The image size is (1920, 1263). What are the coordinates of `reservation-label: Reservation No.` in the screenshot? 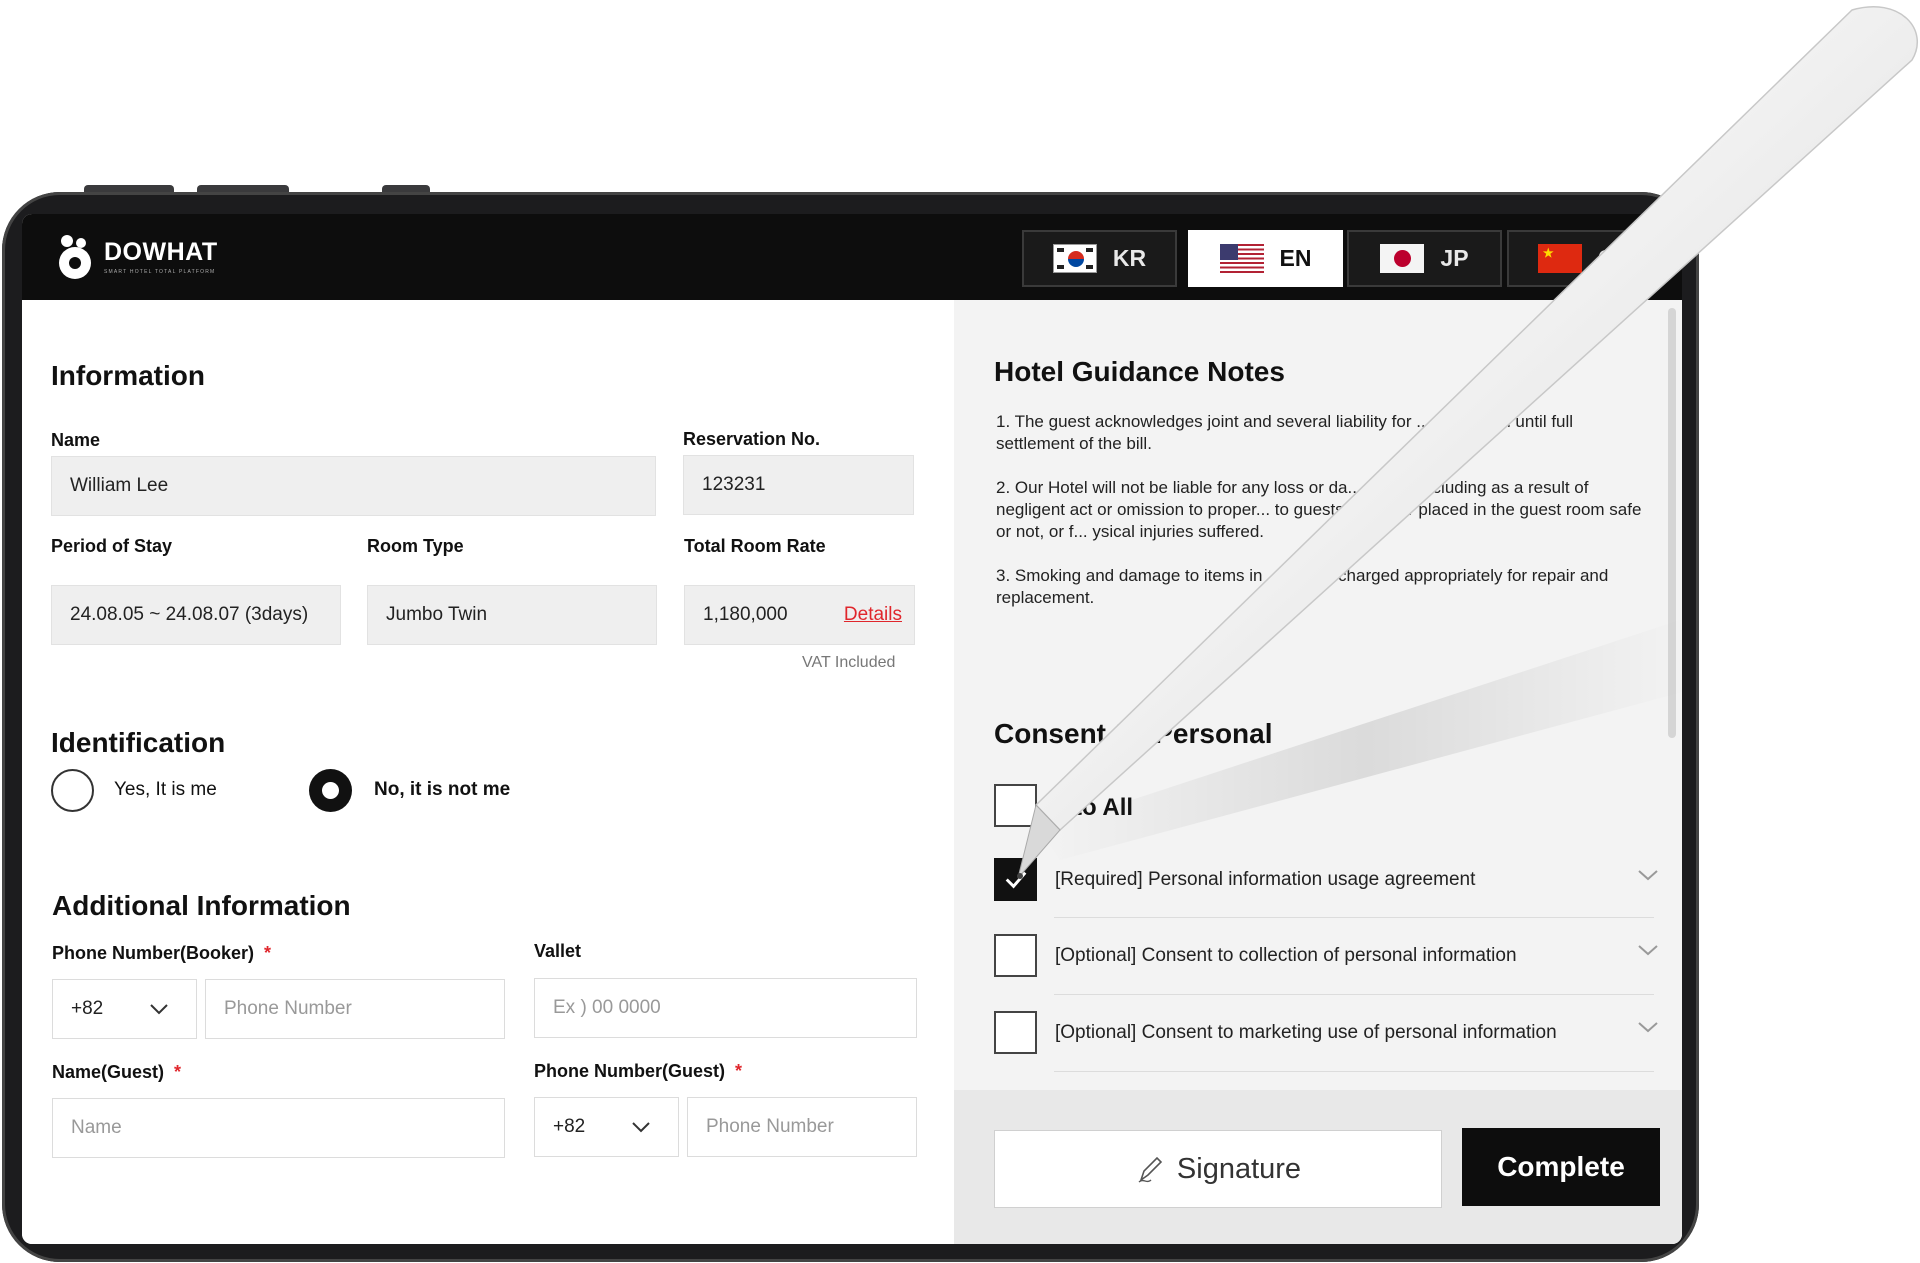 It's located at (752, 439).